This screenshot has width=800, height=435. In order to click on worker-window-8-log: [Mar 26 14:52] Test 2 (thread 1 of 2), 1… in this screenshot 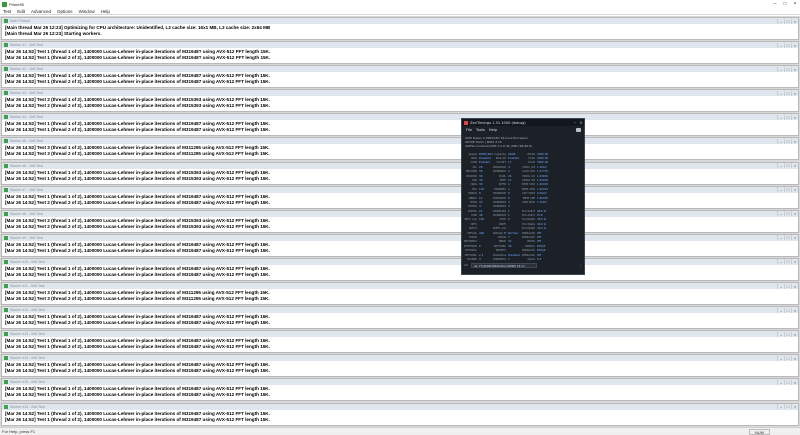, I will do `click(400, 224)`.